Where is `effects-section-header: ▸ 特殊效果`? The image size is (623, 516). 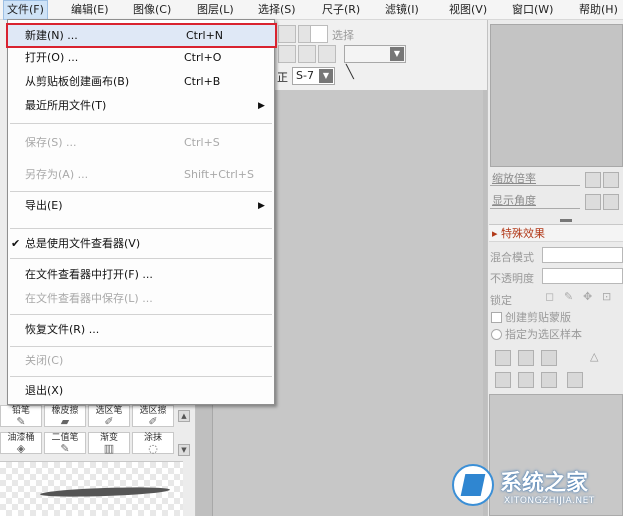
effects-section-header: ▸ 特殊效果 is located at coordinates (556, 233).